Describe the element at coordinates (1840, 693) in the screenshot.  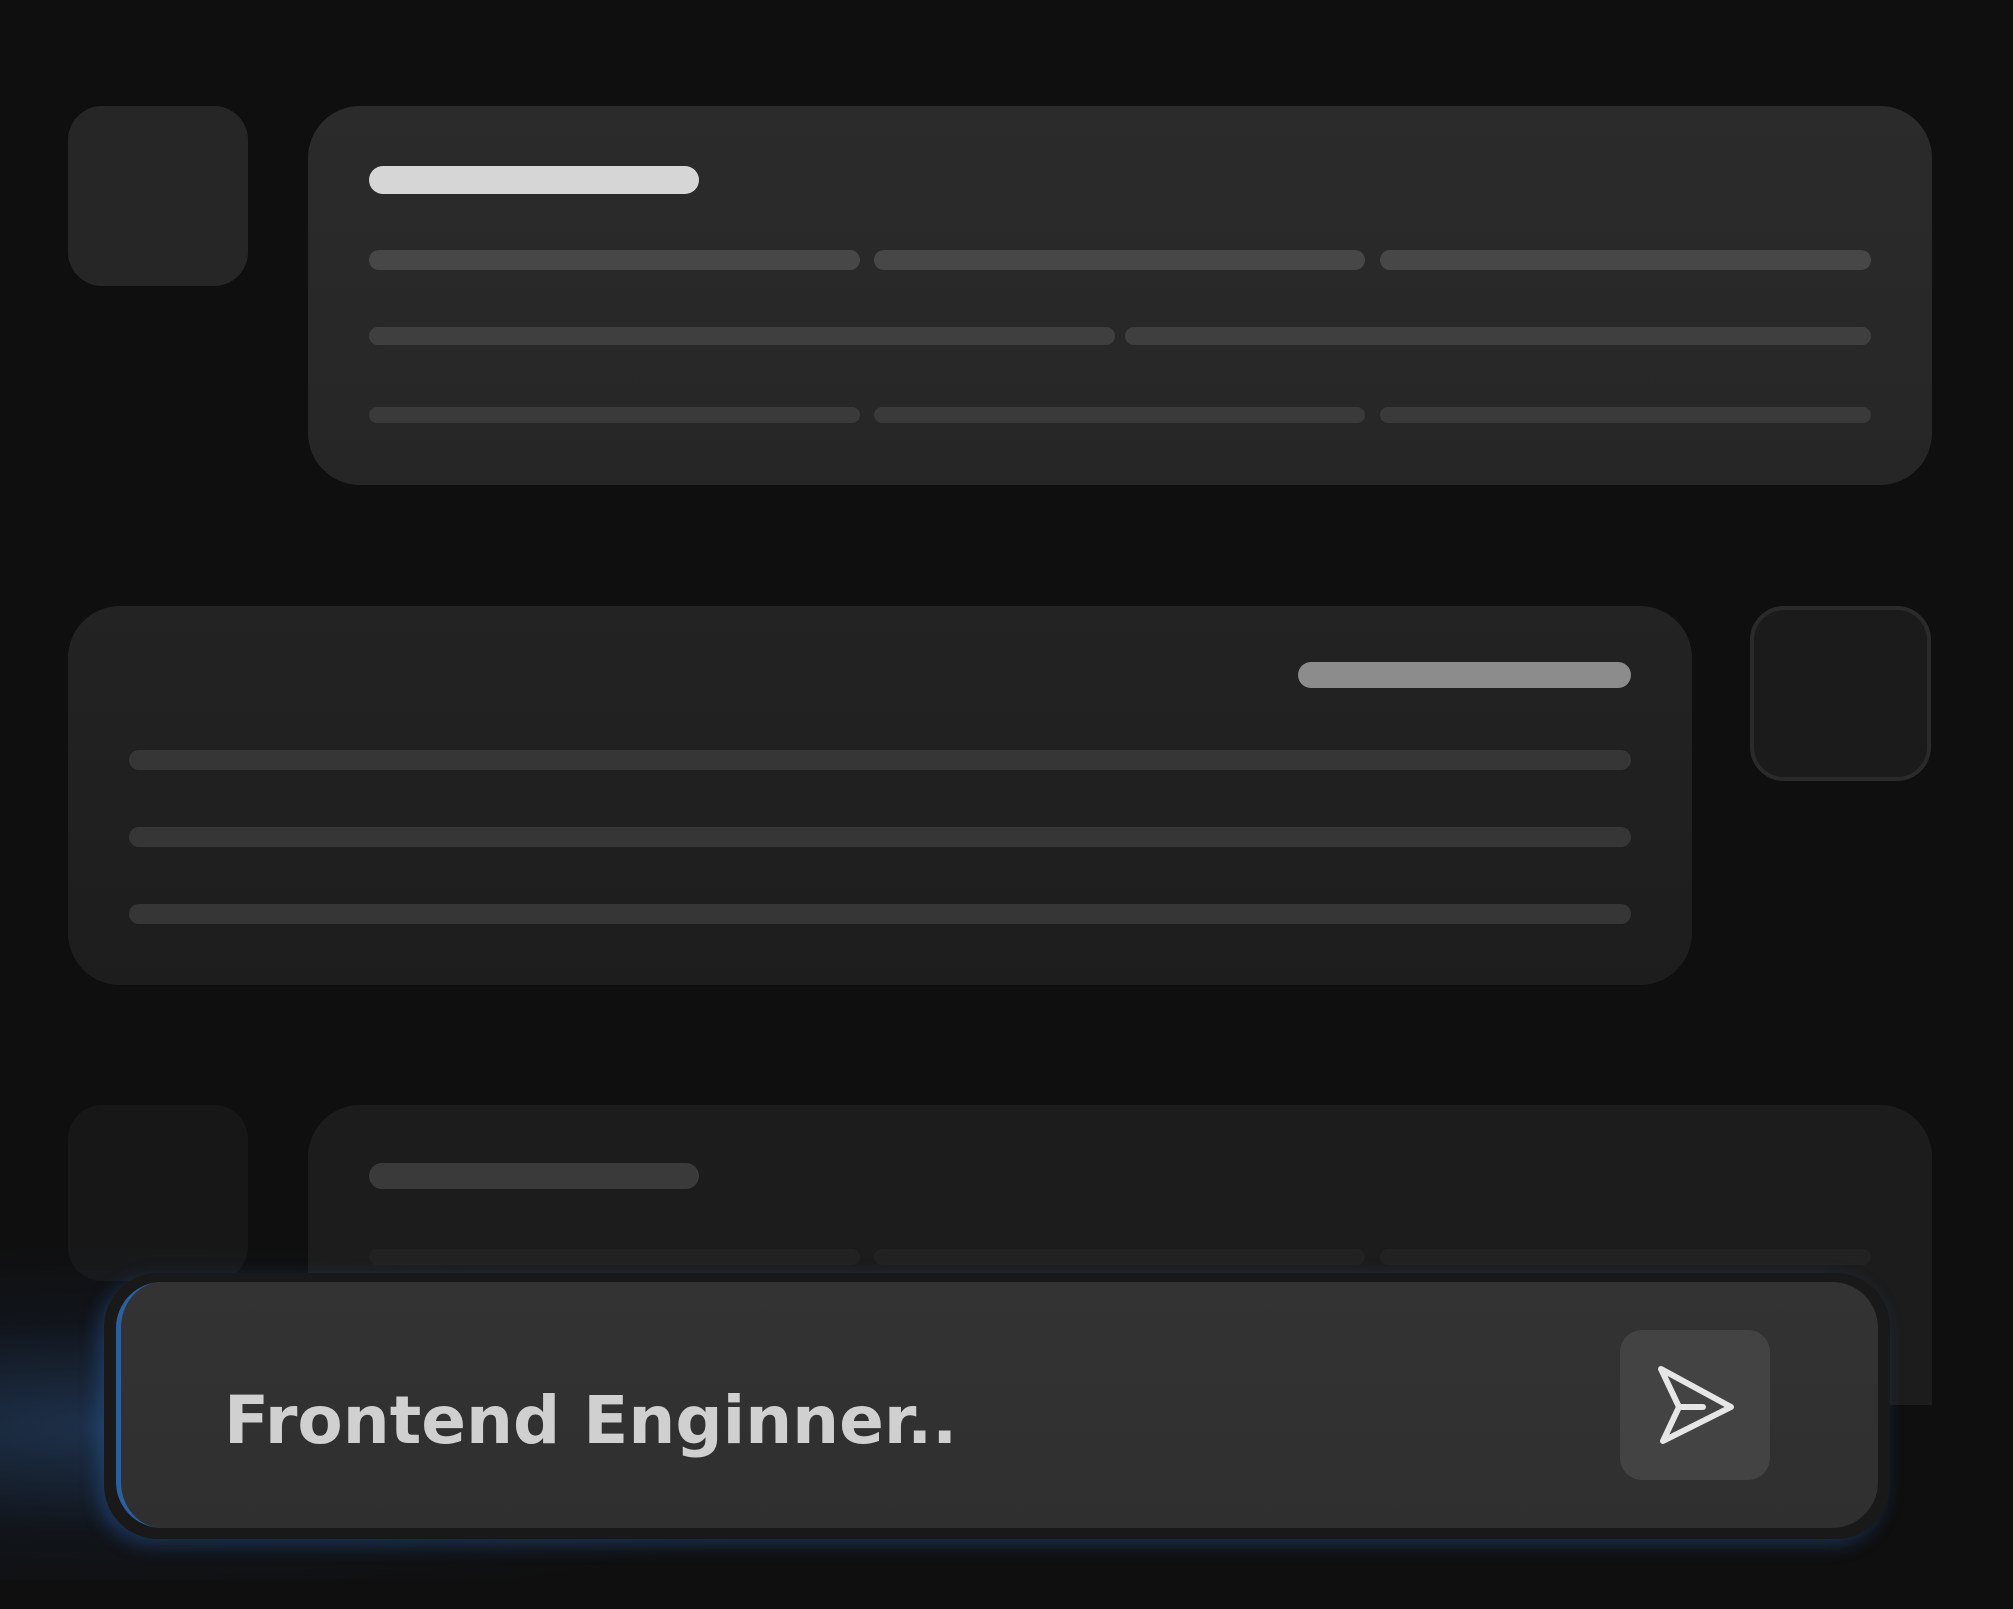
I see `avatar-outgoing` at that location.